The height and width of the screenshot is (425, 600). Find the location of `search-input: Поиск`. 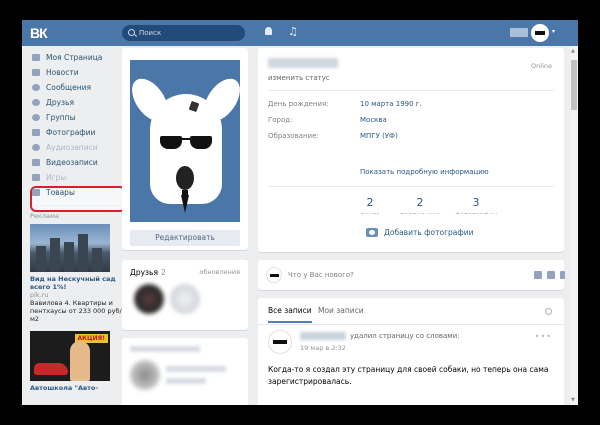

search-input: Поиск is located at coordinates (183, 33).